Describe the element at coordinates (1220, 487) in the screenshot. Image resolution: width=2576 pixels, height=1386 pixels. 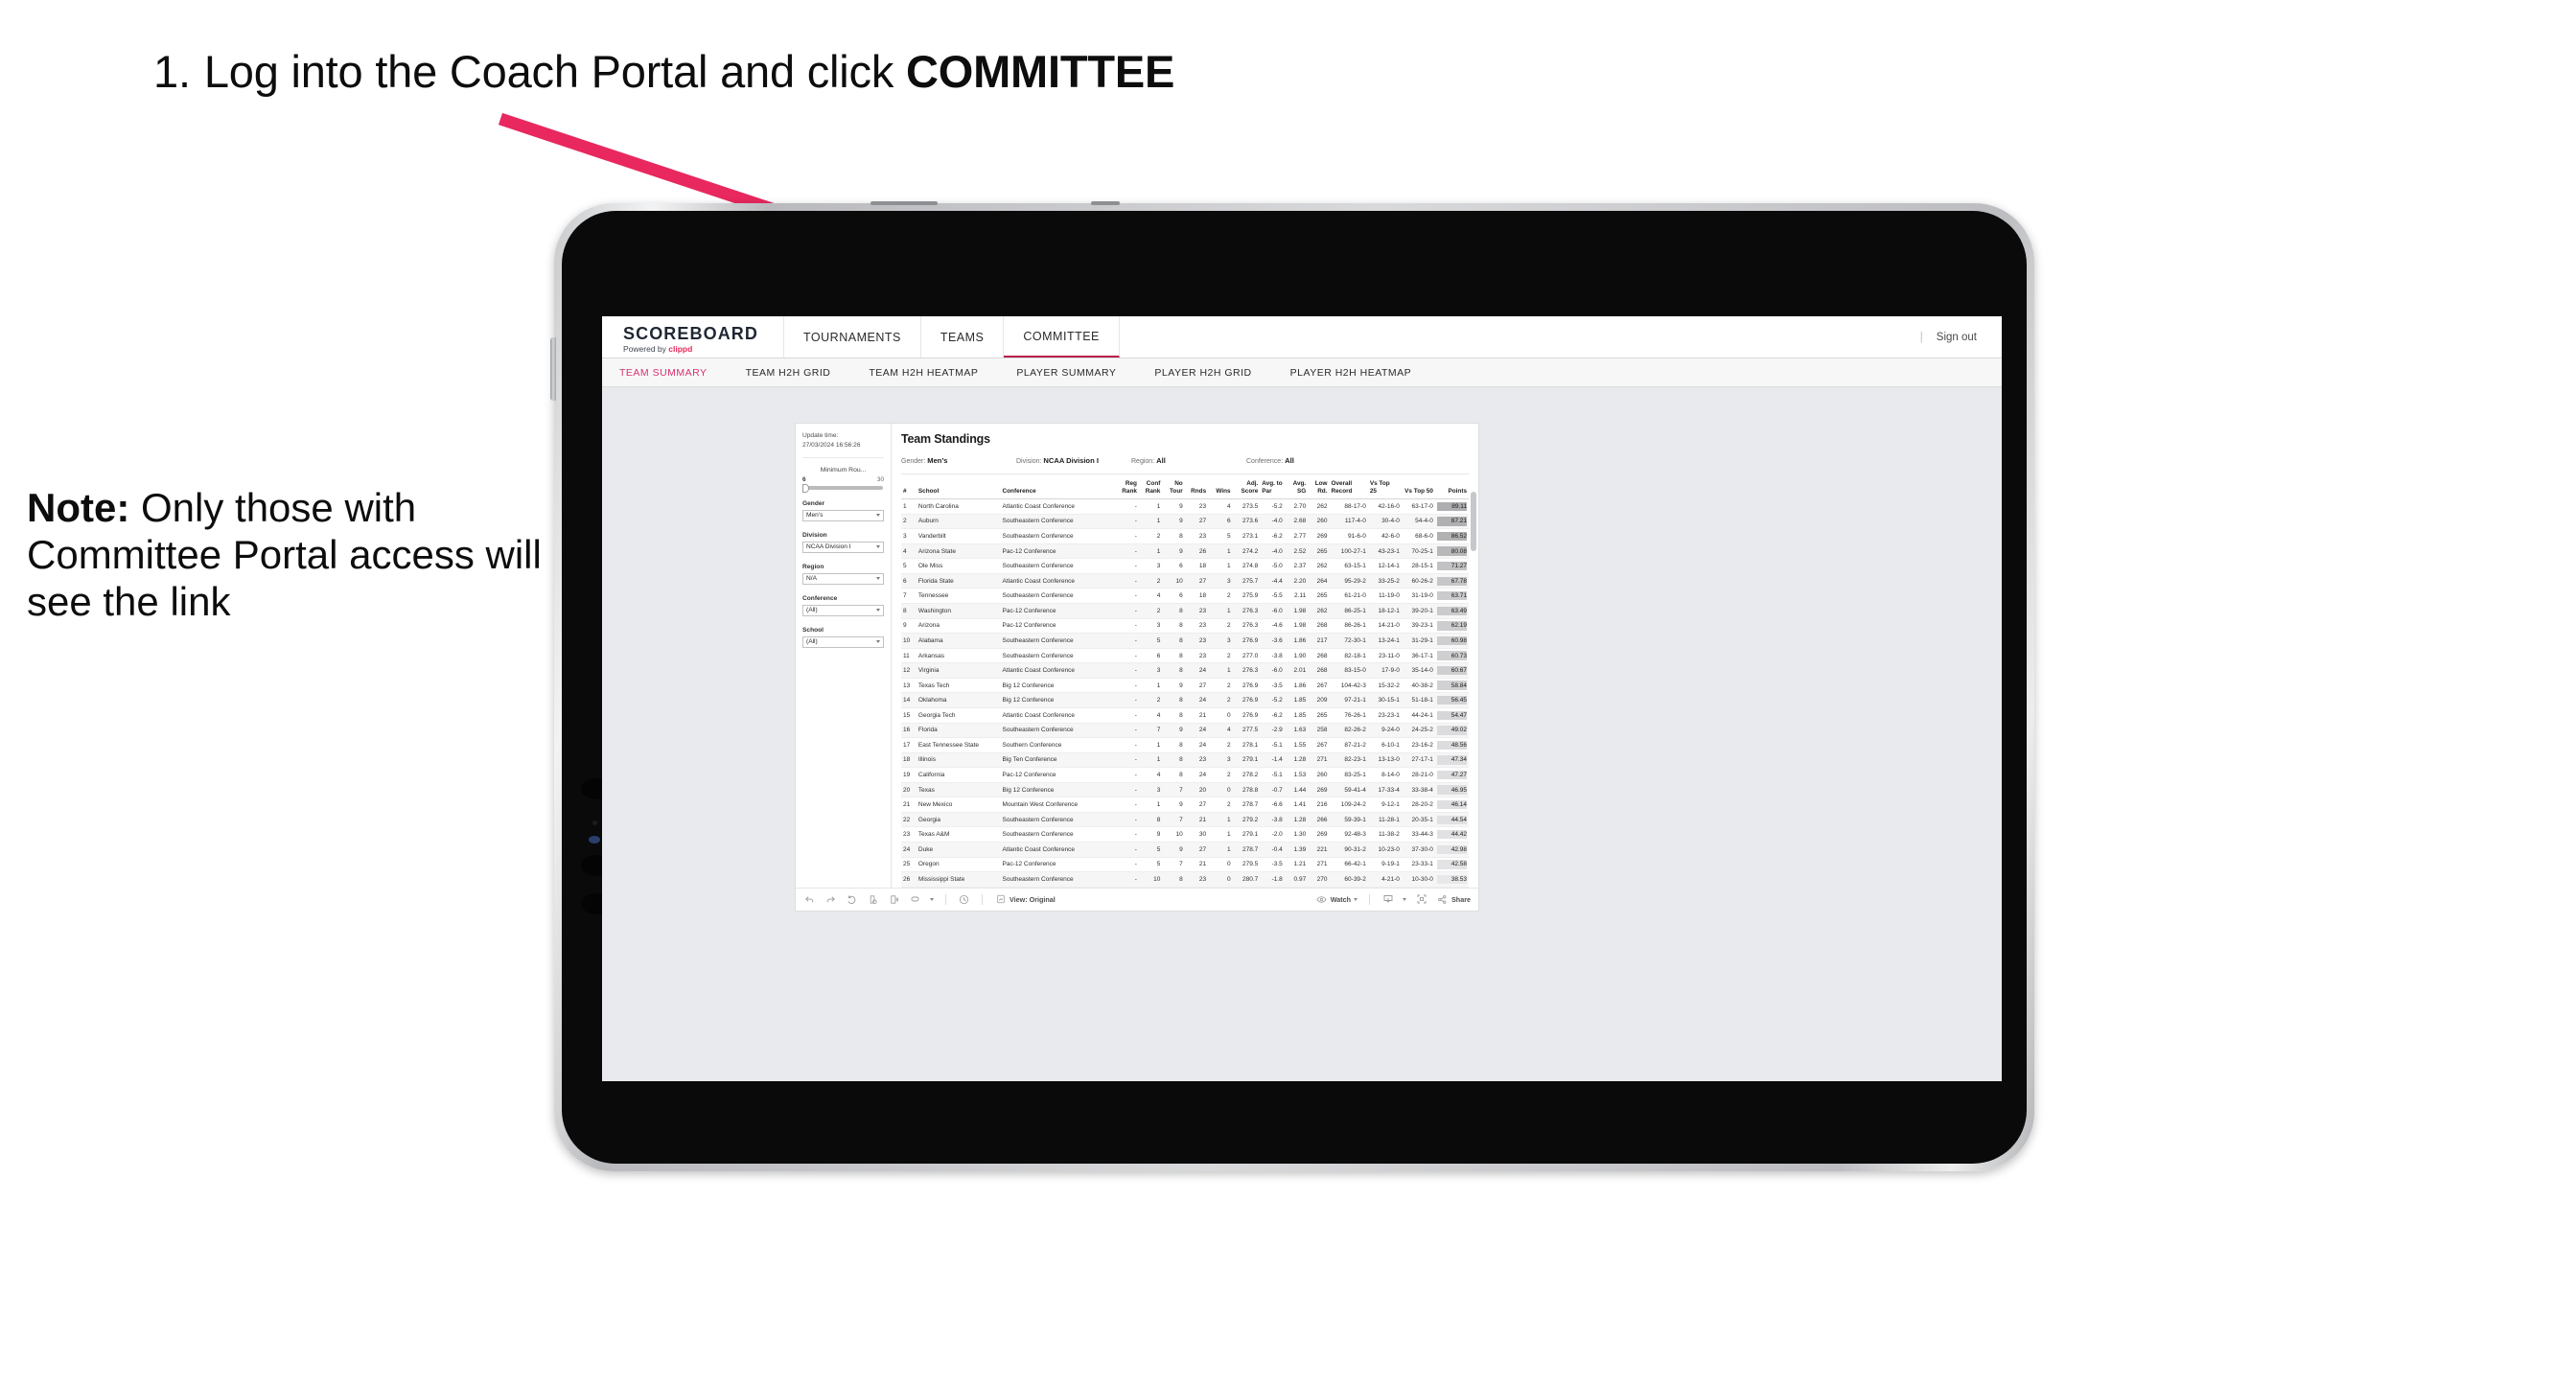
I see `column-header-wins: Wins` at that location.